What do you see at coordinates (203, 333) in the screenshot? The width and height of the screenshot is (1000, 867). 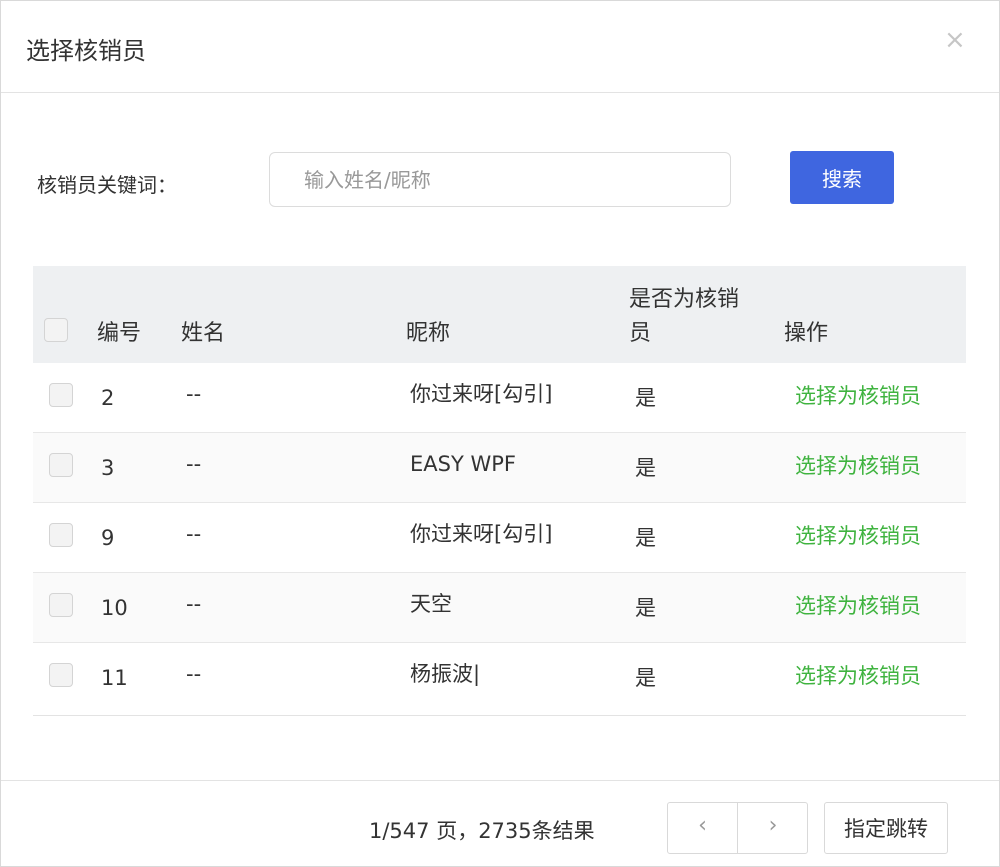 I see `header-name: 姓名` at bounding box center [203, 333].